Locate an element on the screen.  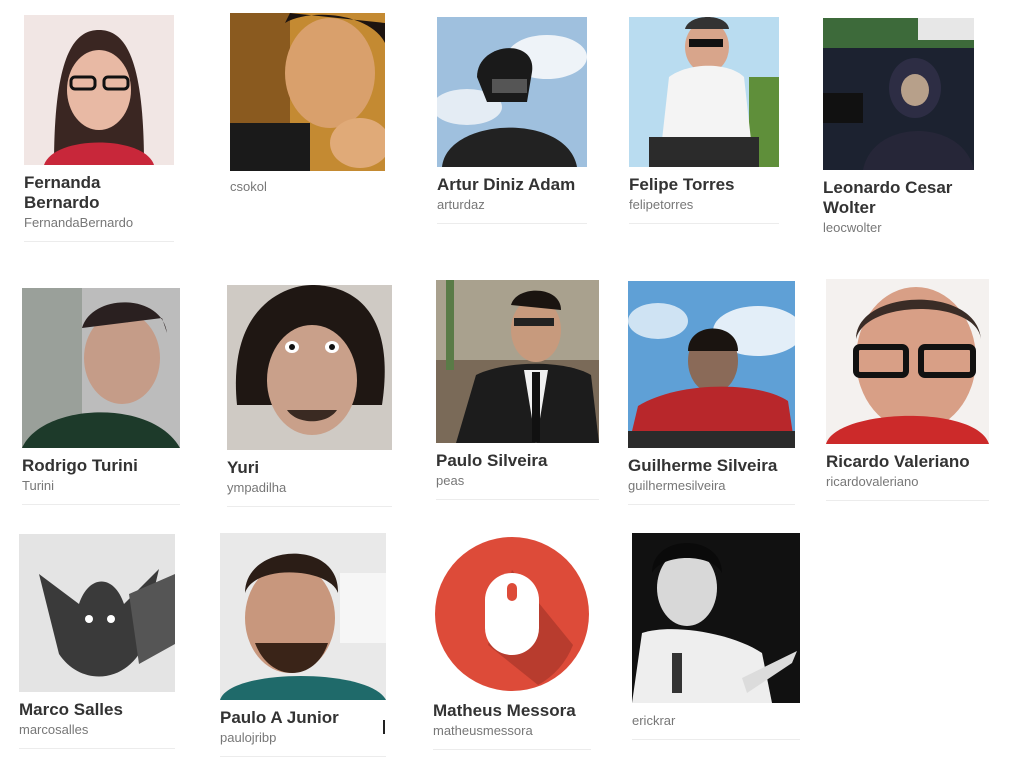
user-card: Paulo Silveira peas is located at coordinates (517, 390).